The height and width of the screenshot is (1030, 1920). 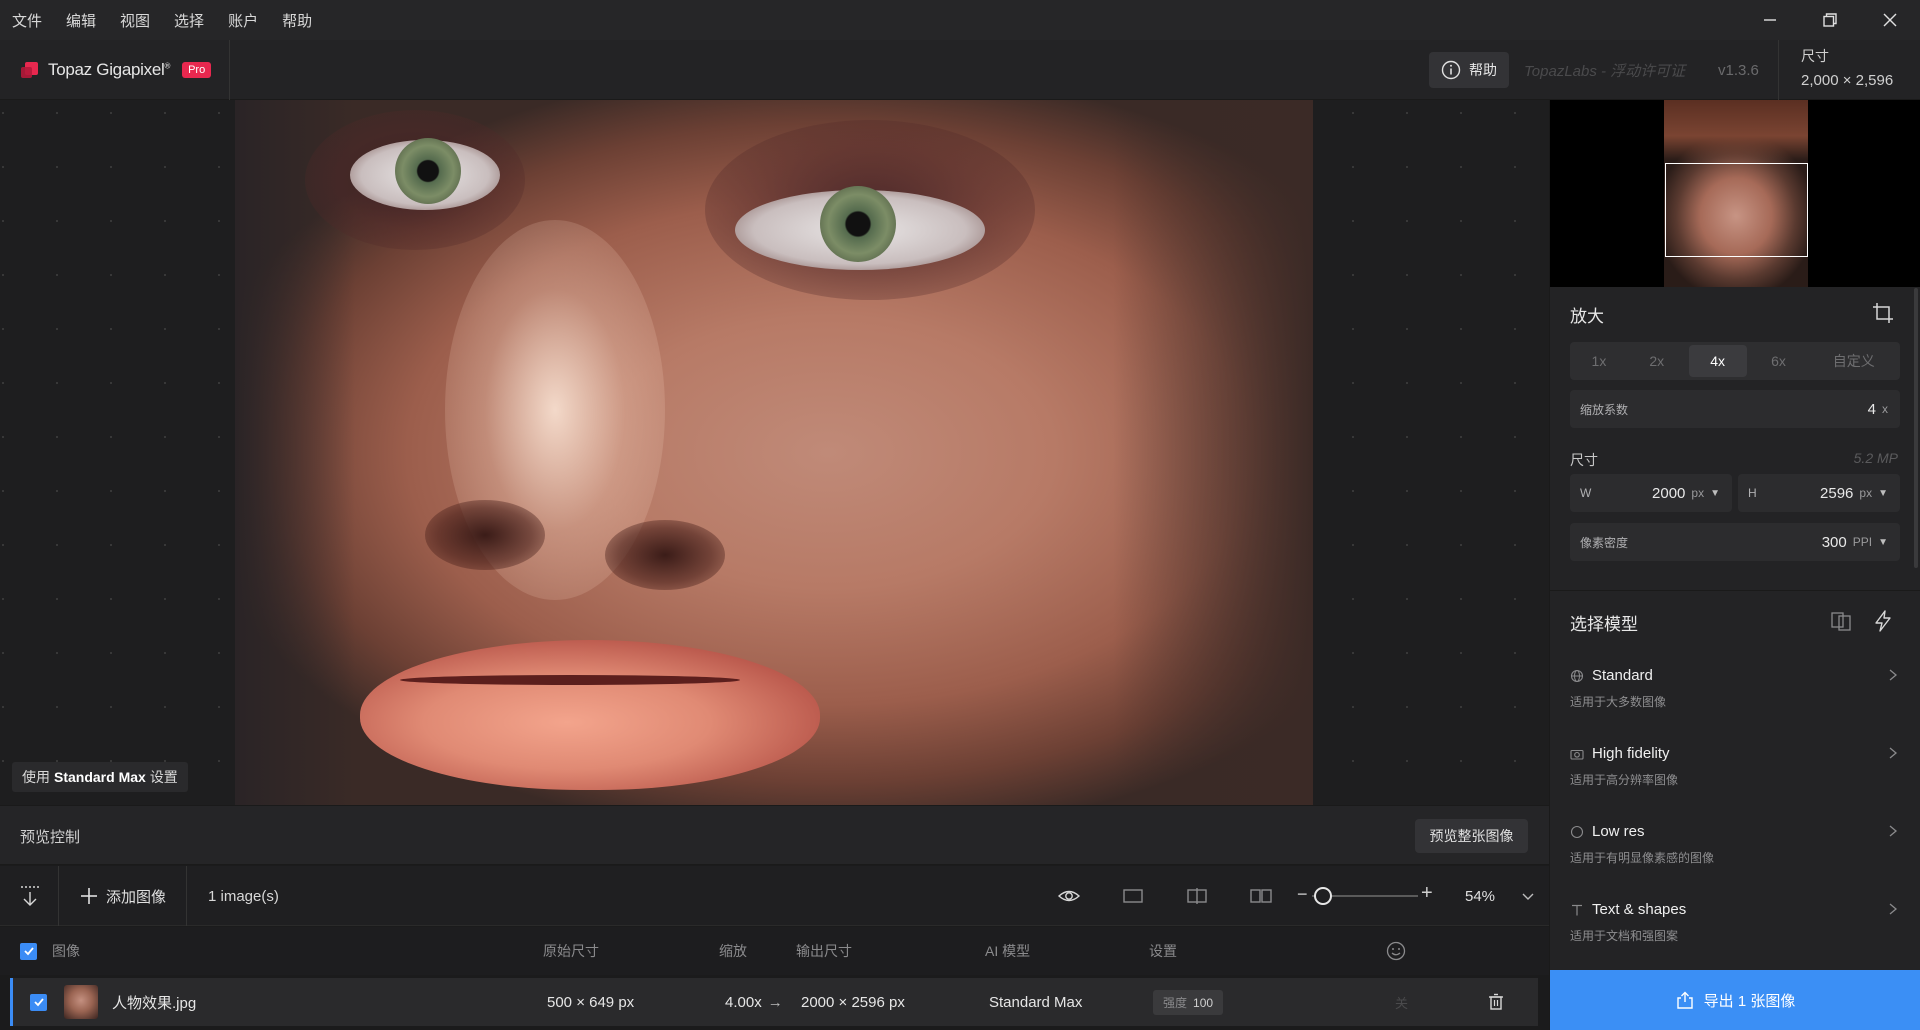 I want to click on close-icon, so click(x=1890, y=20).